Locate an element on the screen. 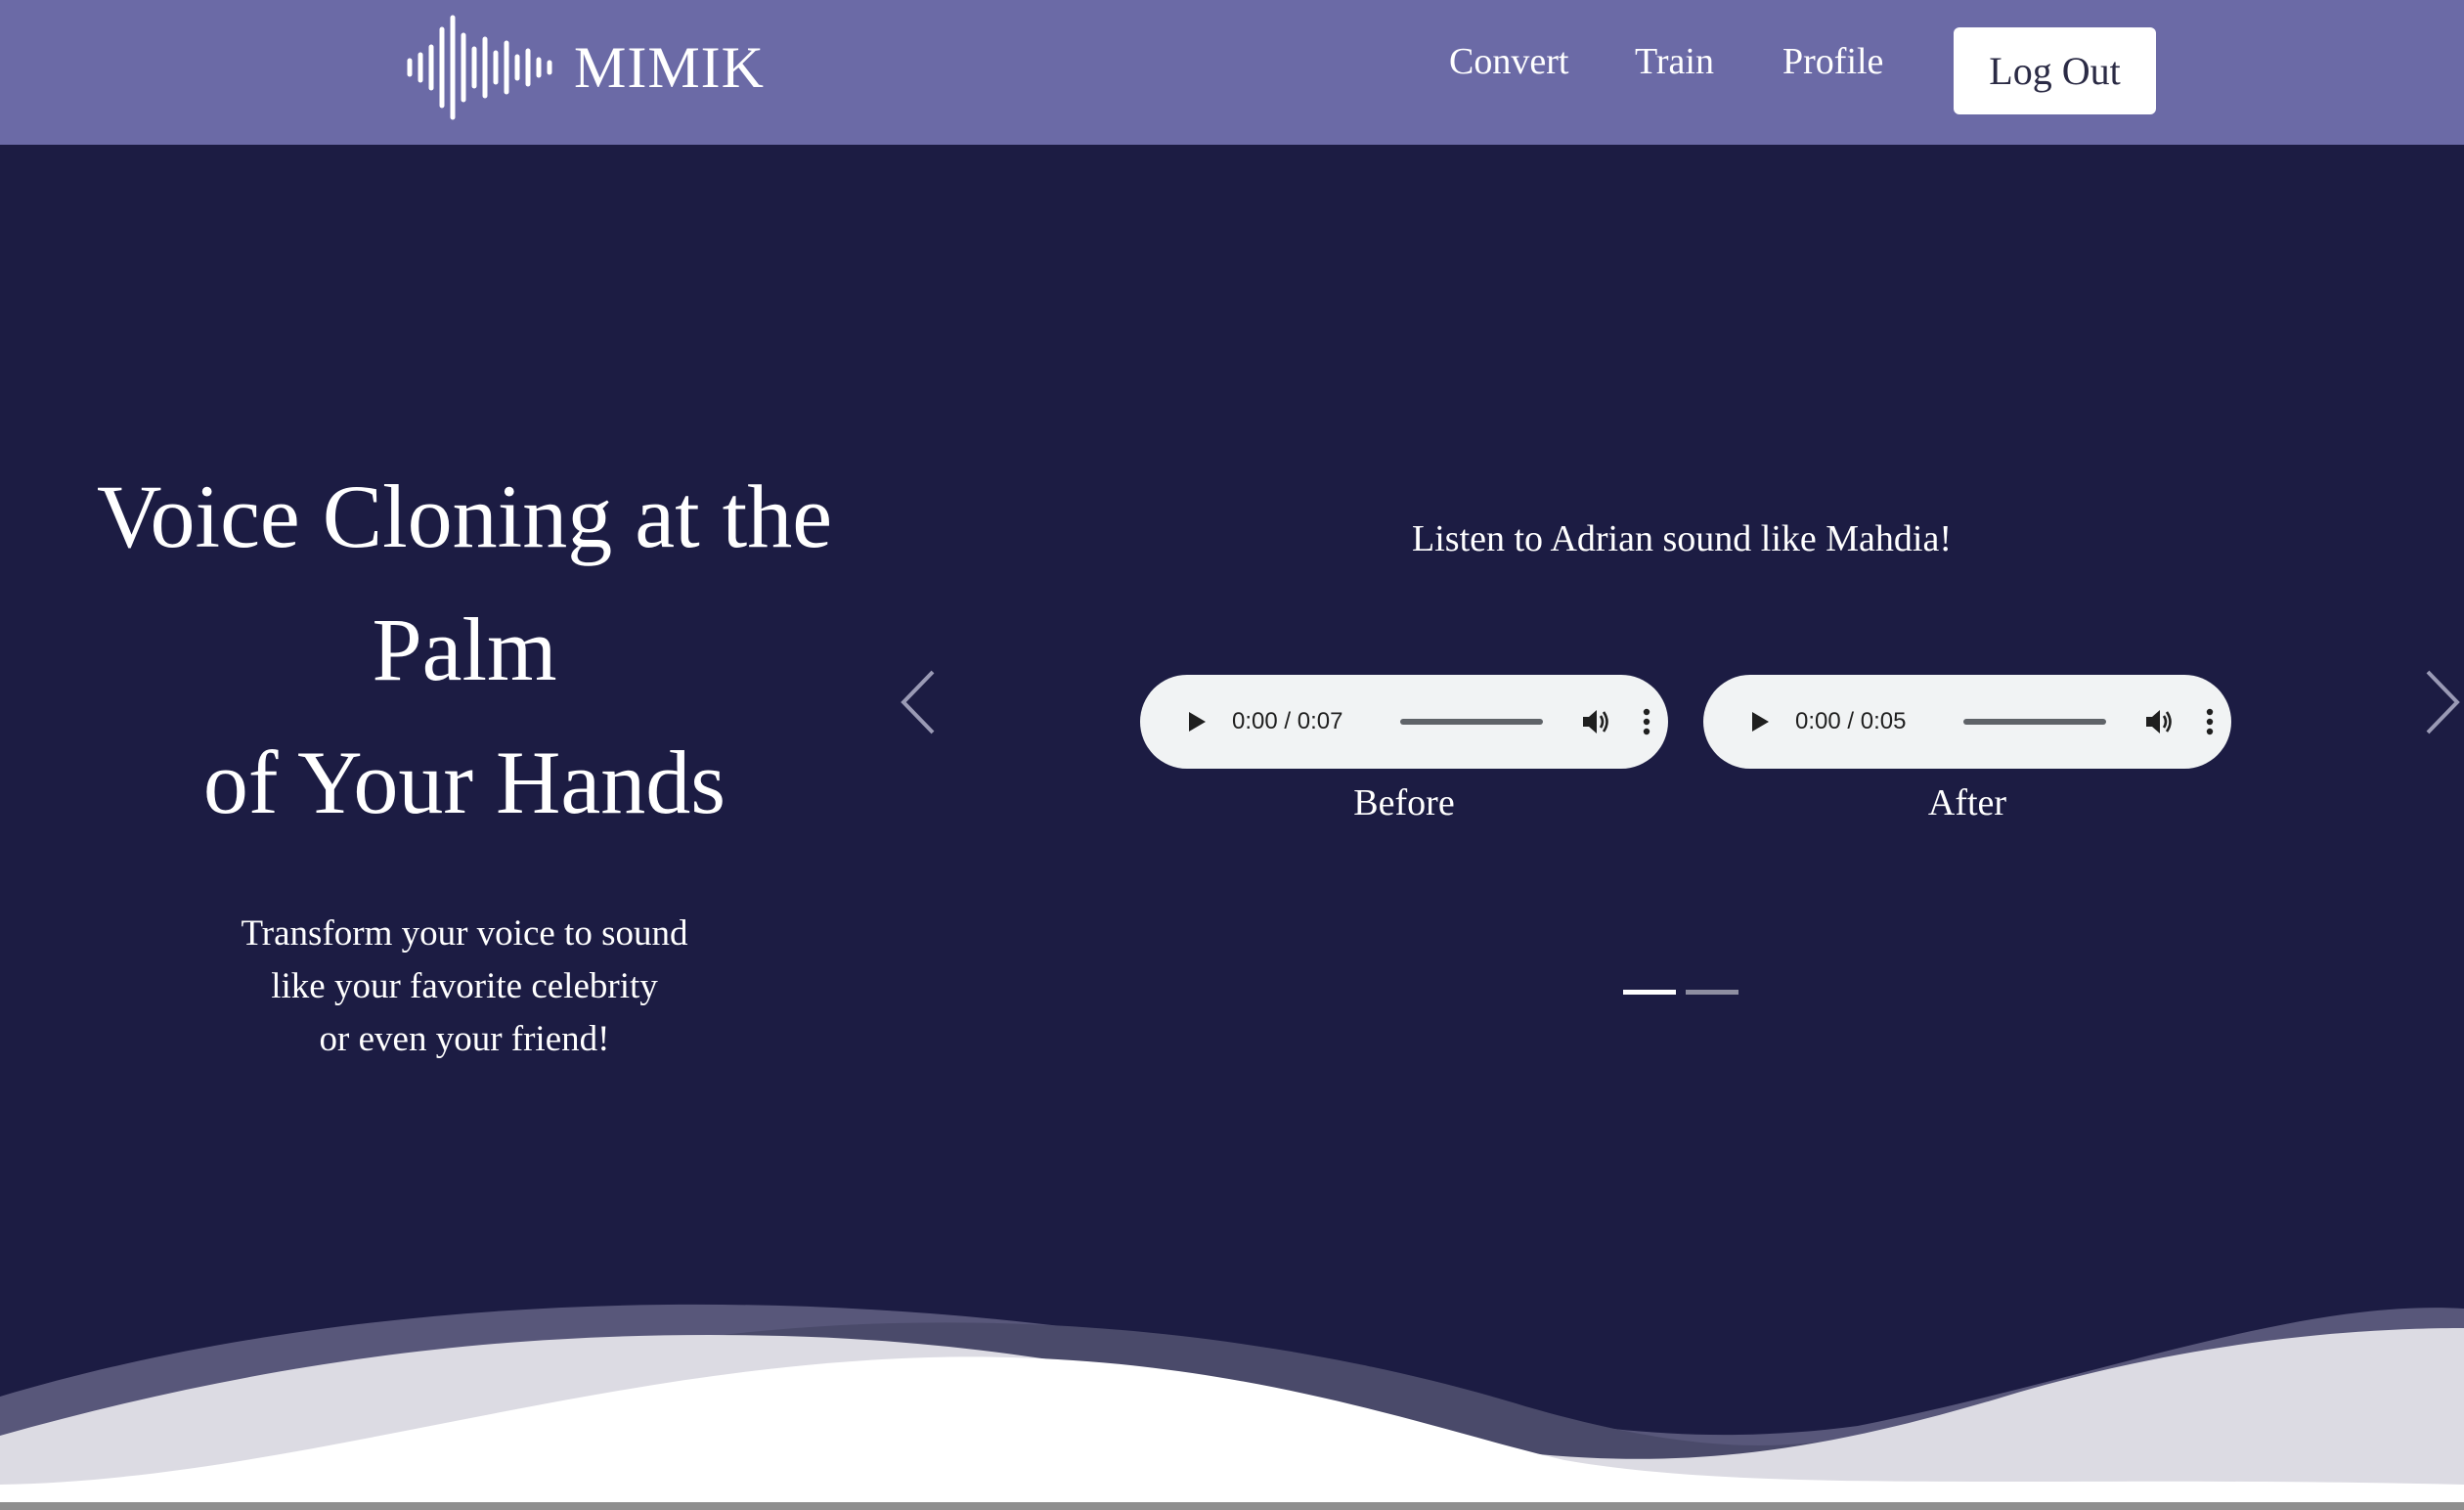 The width and height of the screenshot is (2464, 1510). brand-name: MIMIK is located at coordinates (669, 67).